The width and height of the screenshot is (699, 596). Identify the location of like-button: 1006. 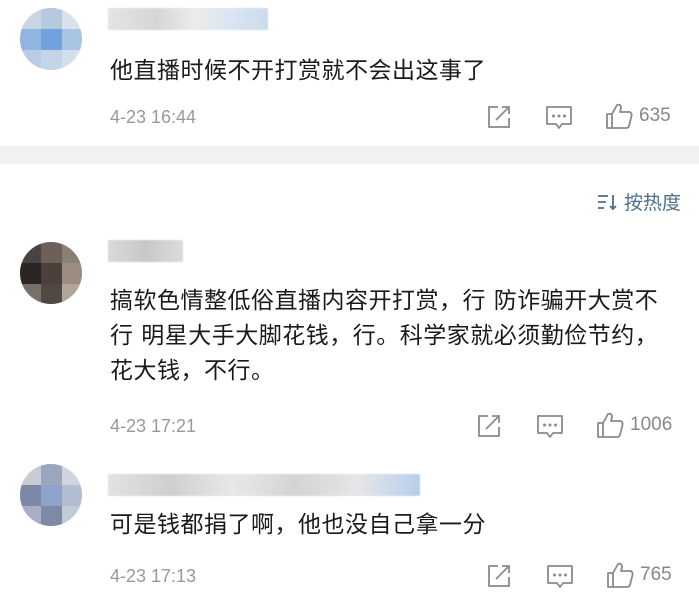
(634, 425).